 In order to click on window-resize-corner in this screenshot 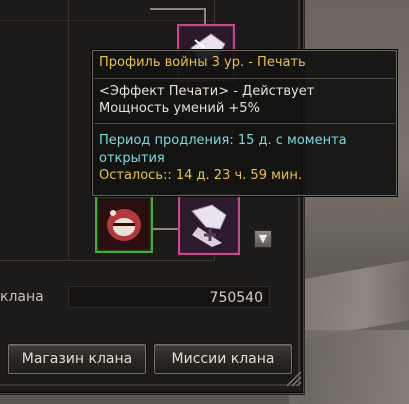, I will do `click(294, 379)`.